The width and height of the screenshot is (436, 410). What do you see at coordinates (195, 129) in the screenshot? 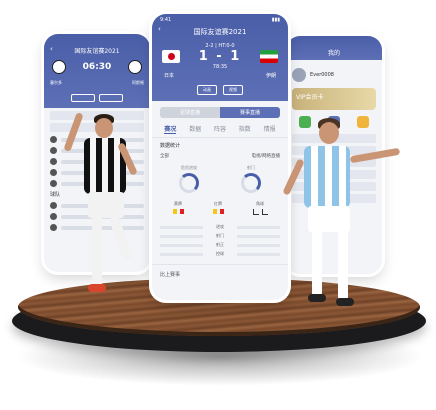
I see `tab-data: 数据` at bounding box center [195, 129].